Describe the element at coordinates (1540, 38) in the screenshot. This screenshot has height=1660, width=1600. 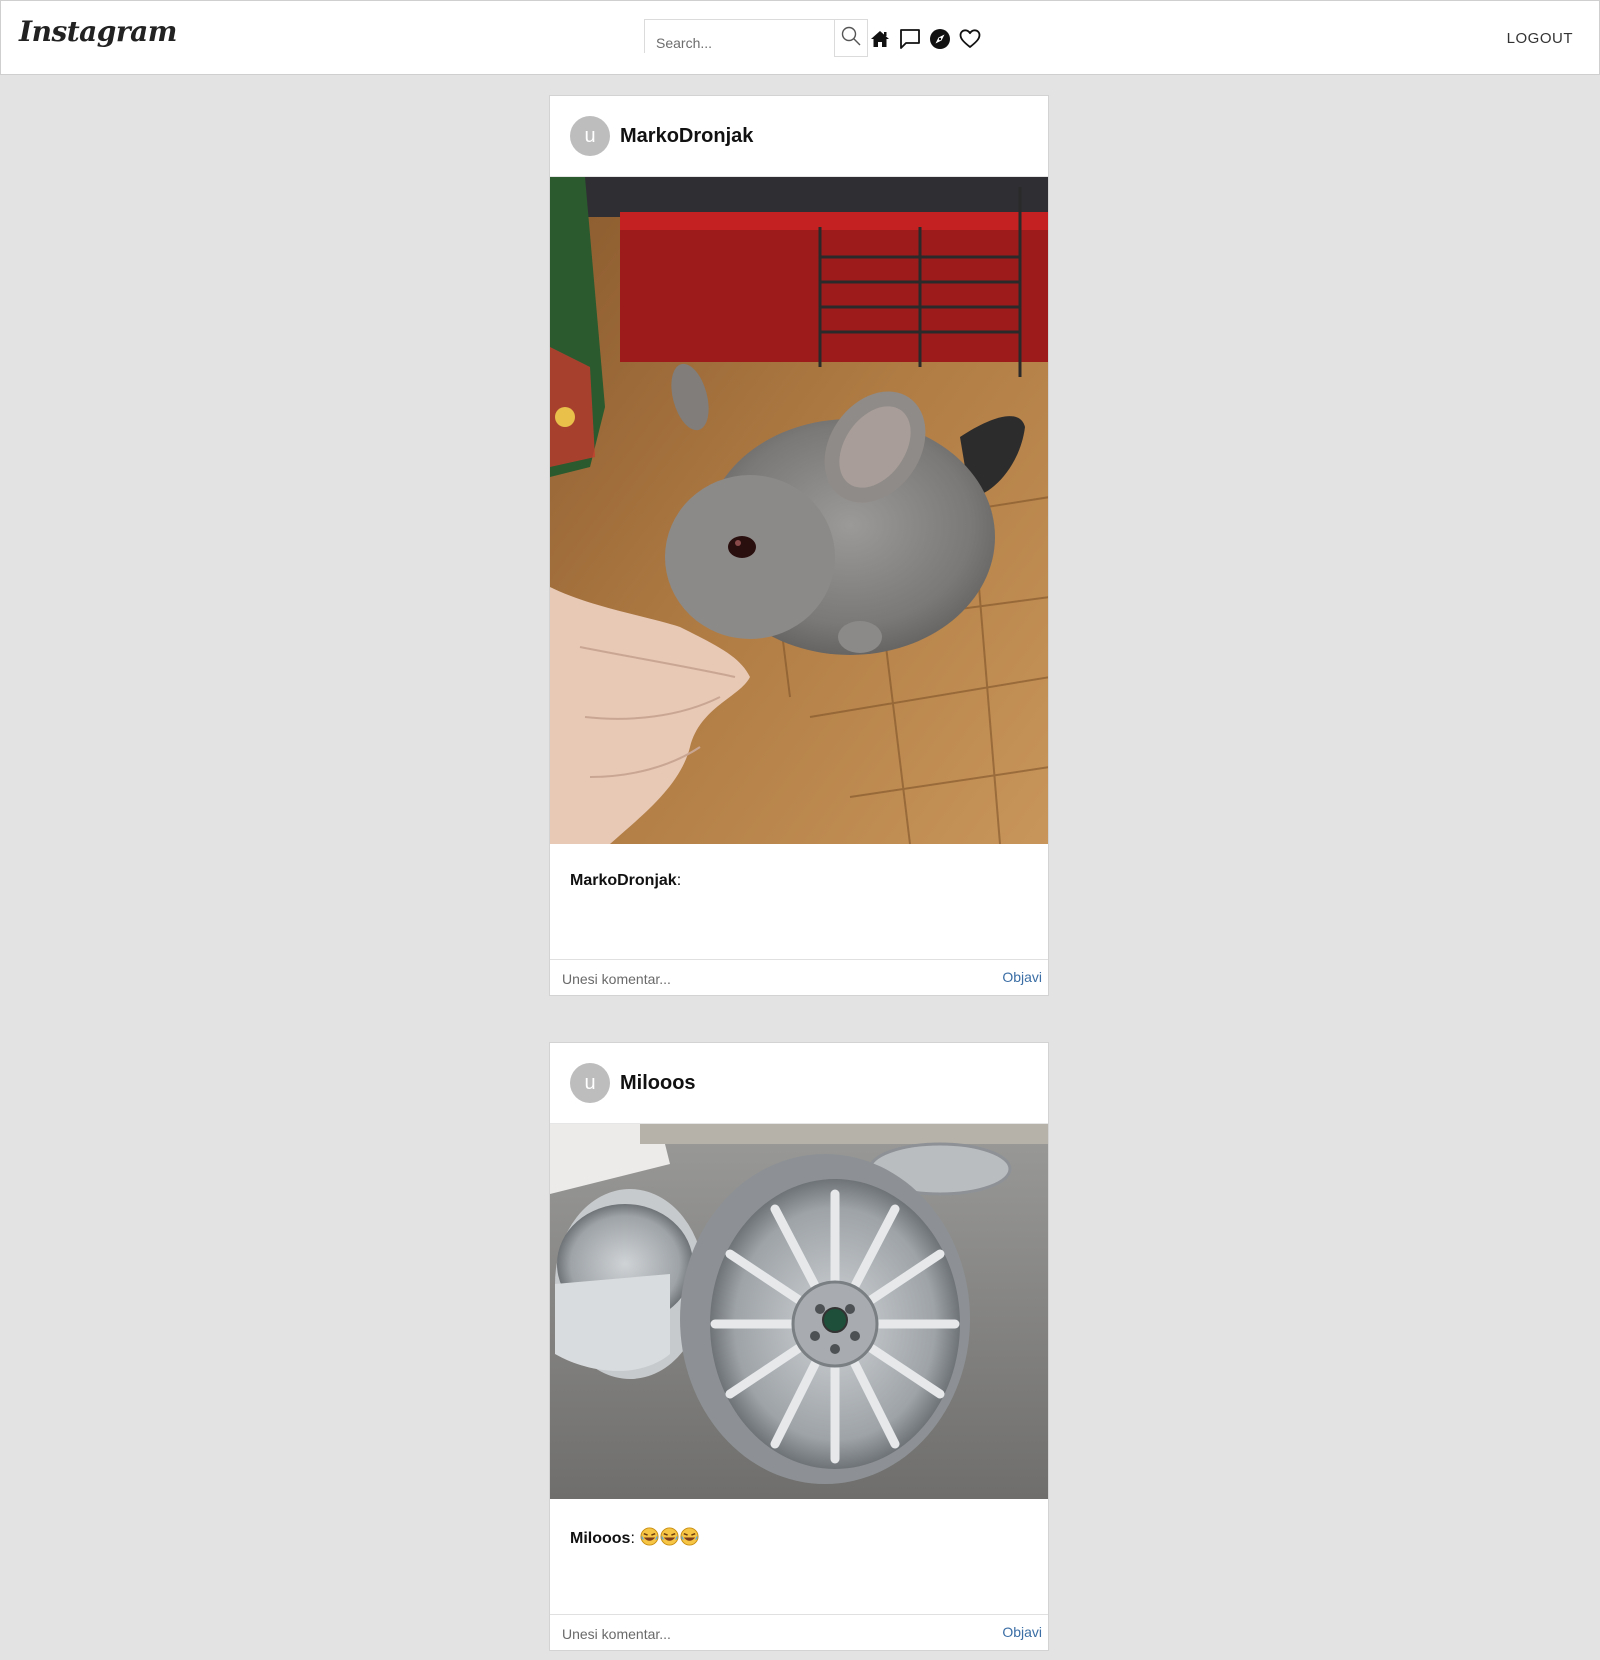
I see `logout-button: LOGOUT` at that location.